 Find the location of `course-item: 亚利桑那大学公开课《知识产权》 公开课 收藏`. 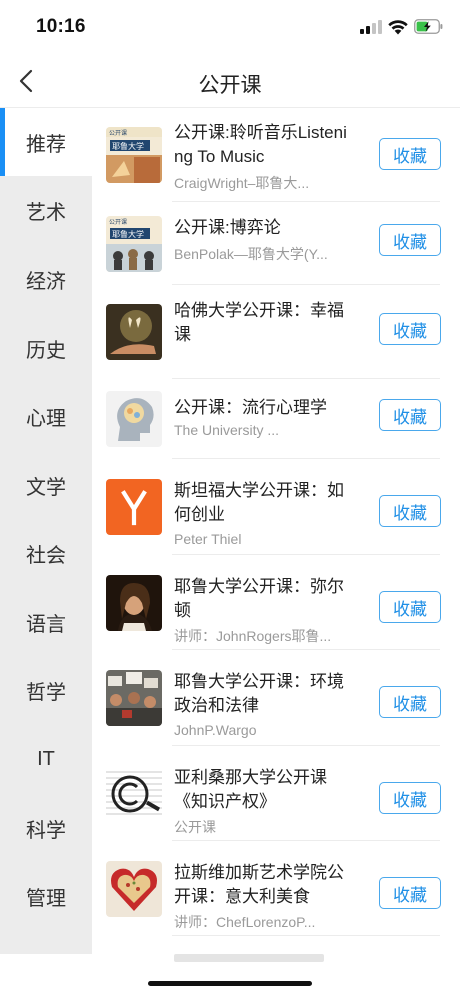

course-item: 亚利桑那大学公开课《知识产权》 公开课 收藏 is located at coordinates (276, 793).